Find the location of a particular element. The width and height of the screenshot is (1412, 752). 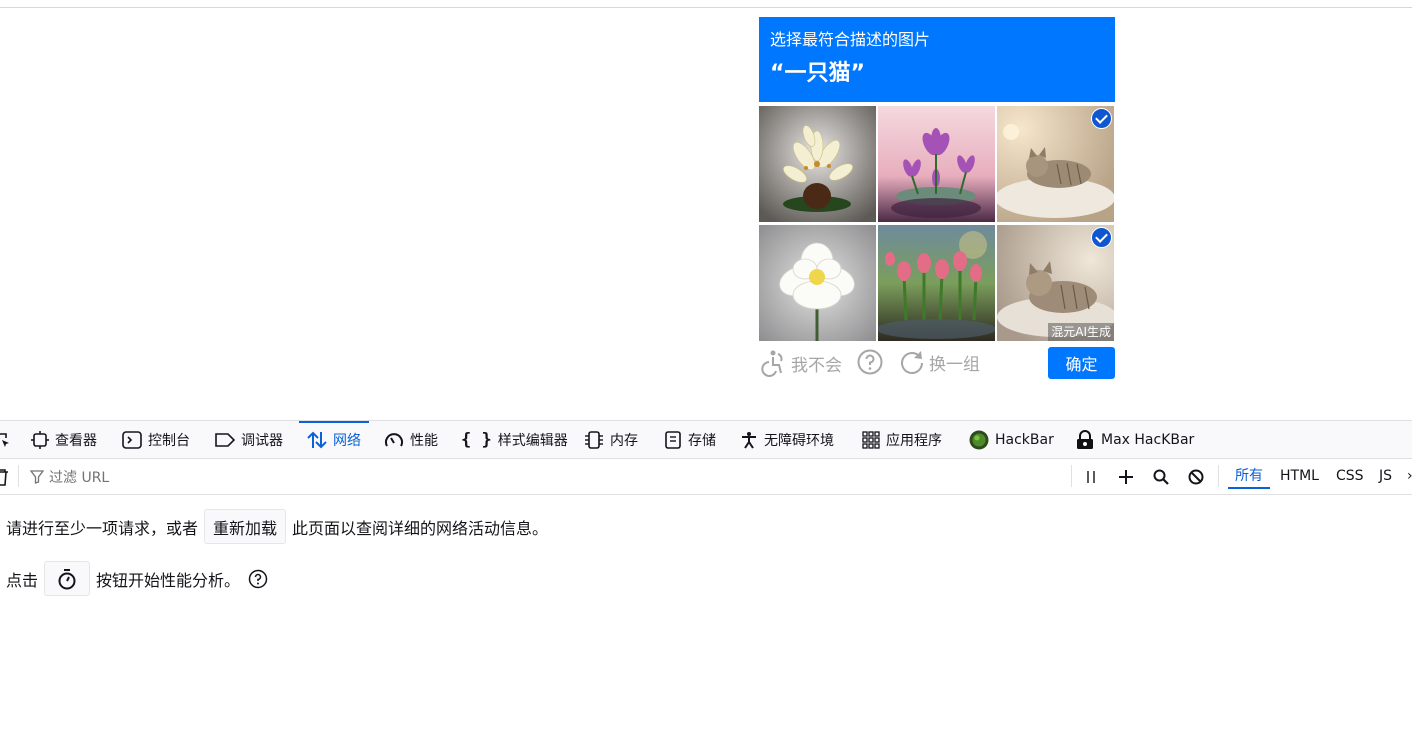

captcha-instruction: 选择最符合描述的图片 is located at coordinates (850, 39).